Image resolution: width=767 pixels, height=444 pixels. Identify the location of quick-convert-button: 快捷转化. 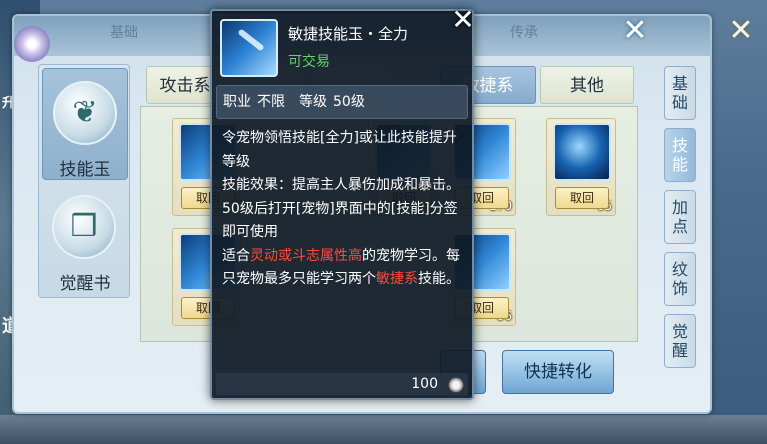
(558, 372).